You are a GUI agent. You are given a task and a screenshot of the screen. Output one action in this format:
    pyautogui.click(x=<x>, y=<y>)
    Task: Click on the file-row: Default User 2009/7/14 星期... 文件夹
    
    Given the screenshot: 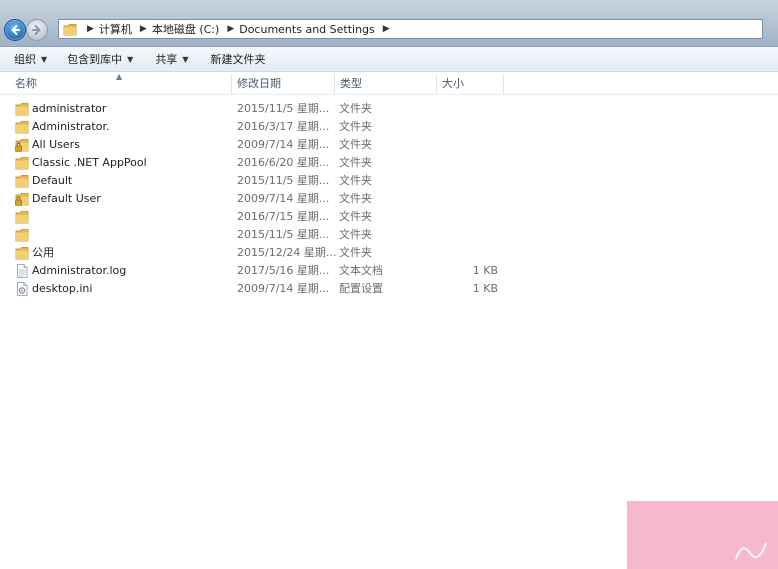 What is the action you would take?
    pyautogui.click(x=389, y=199)
    